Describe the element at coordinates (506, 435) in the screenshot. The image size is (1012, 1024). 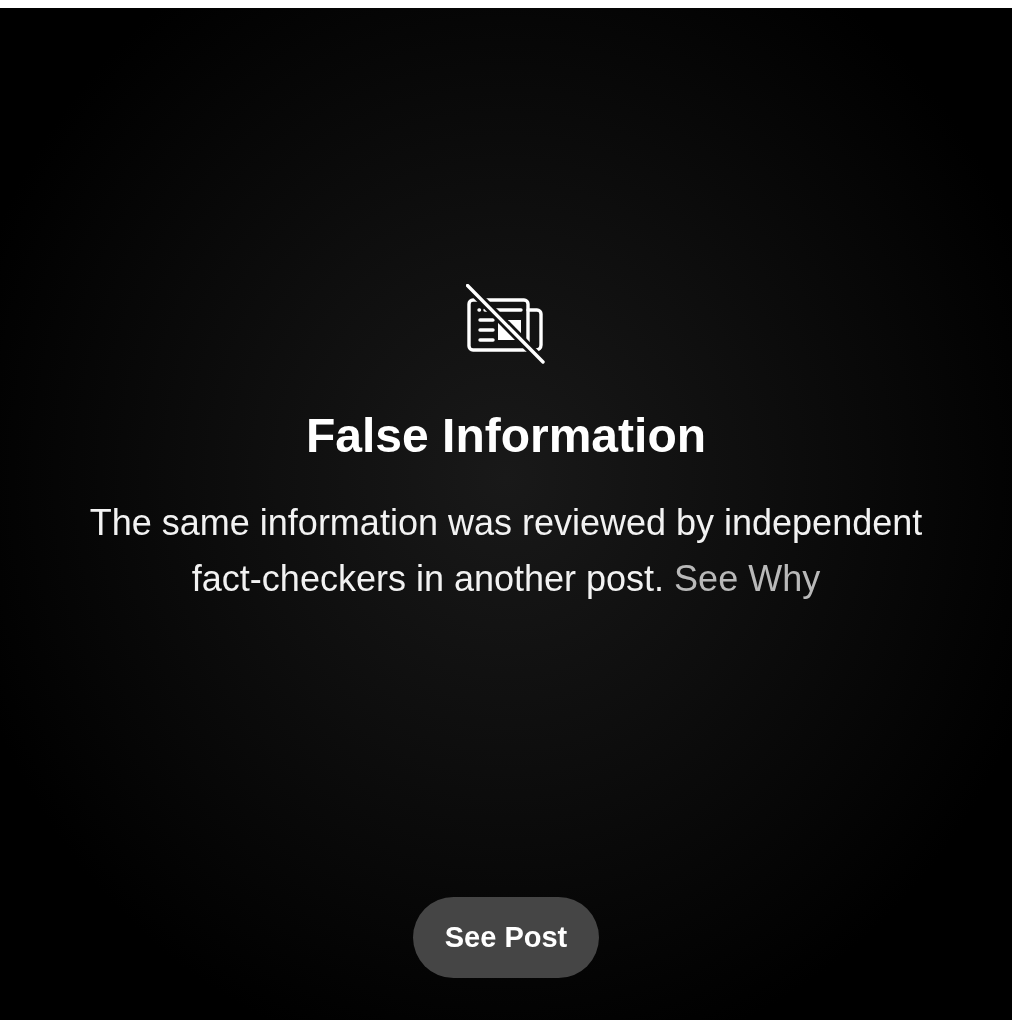
I see `warning-title: False Information` at that location.